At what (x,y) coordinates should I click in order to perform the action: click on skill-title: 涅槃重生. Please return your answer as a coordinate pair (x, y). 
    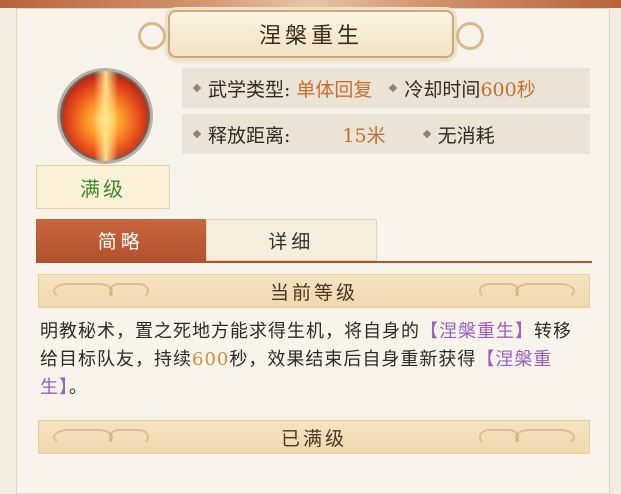
    Looking at the image, I should click on (310, 36).